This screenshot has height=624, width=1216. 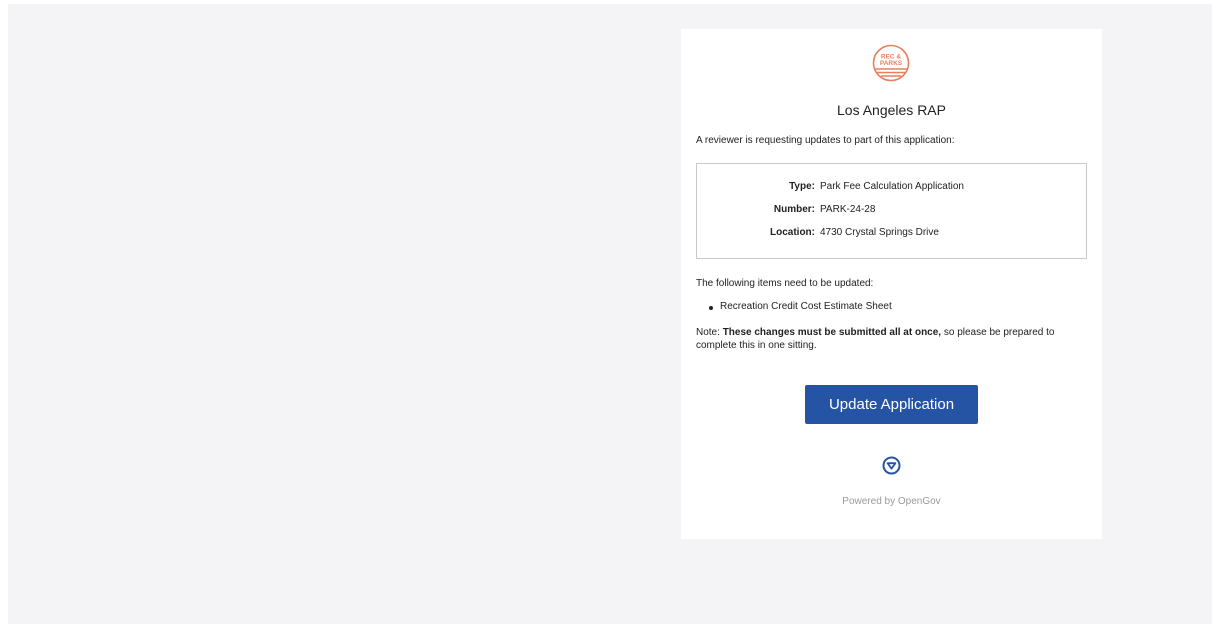 What do you see at coordinates (848, 209) in the screenshot?
I see `number-value: PARK-24-28` at bounding box center [848, 209].